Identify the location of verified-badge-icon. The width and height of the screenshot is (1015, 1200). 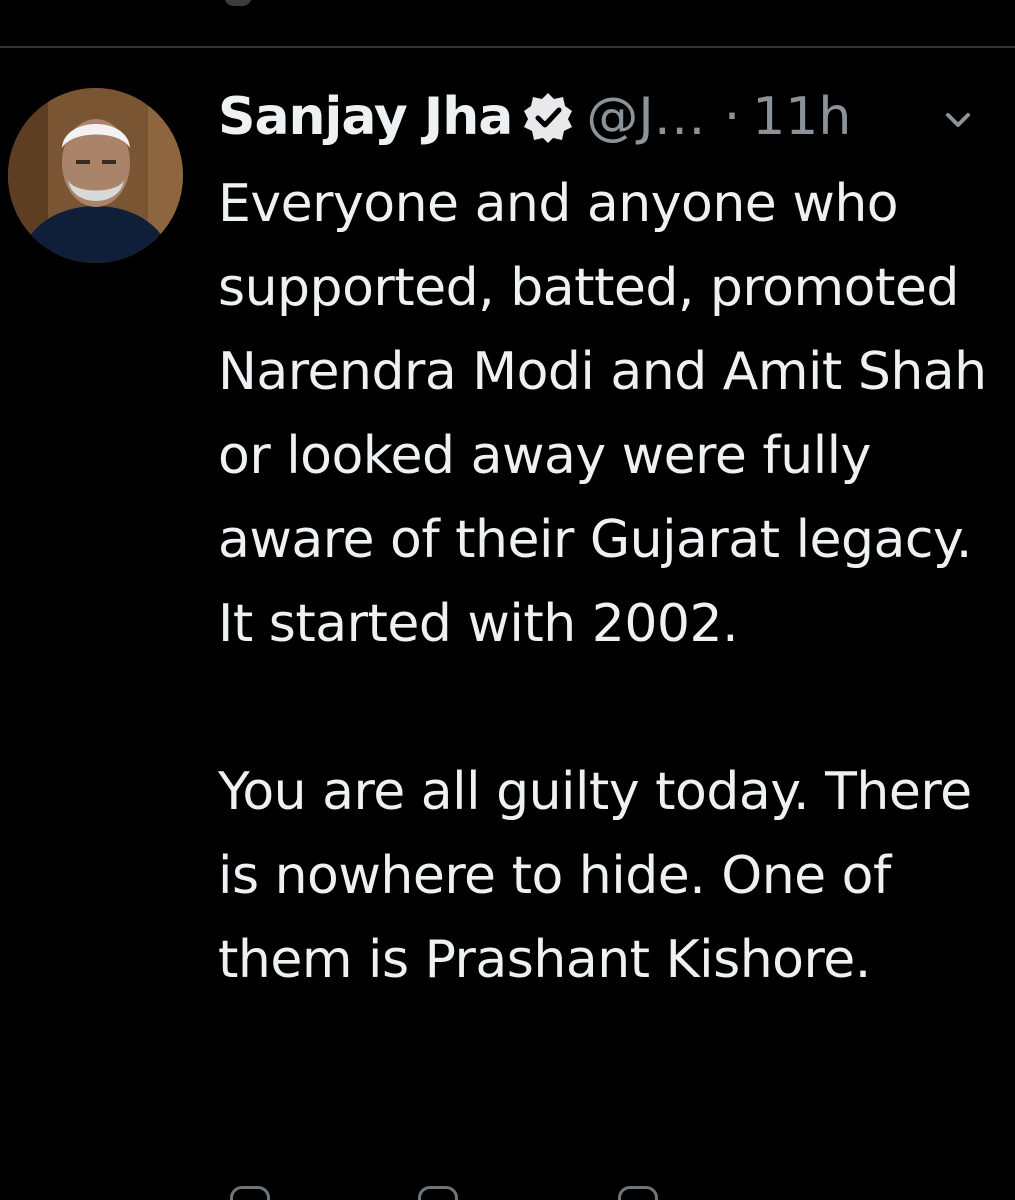
(548, 117).